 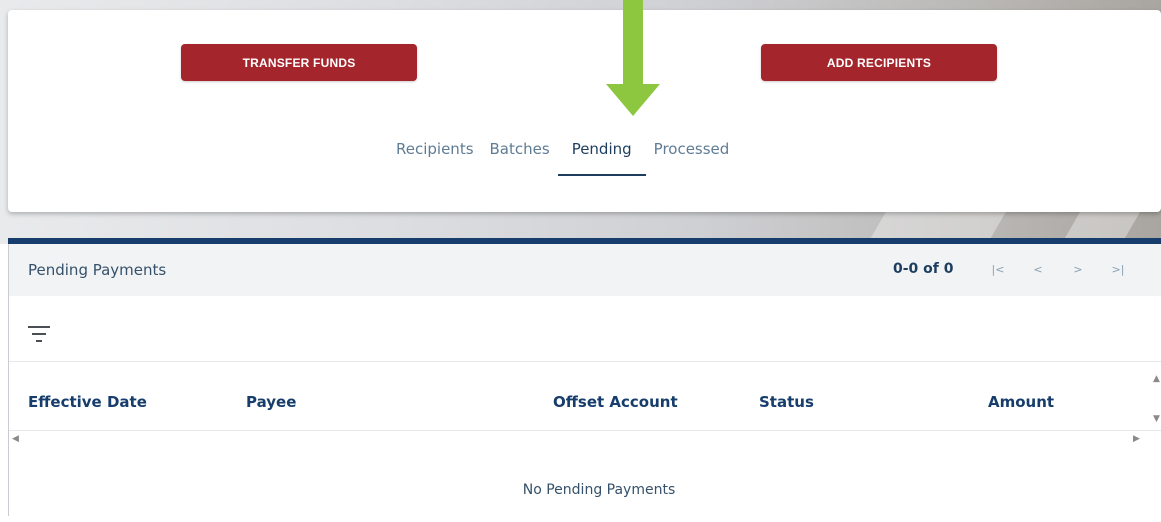 I want to click on first-page-icon: |<, so click(x=998, y=269).